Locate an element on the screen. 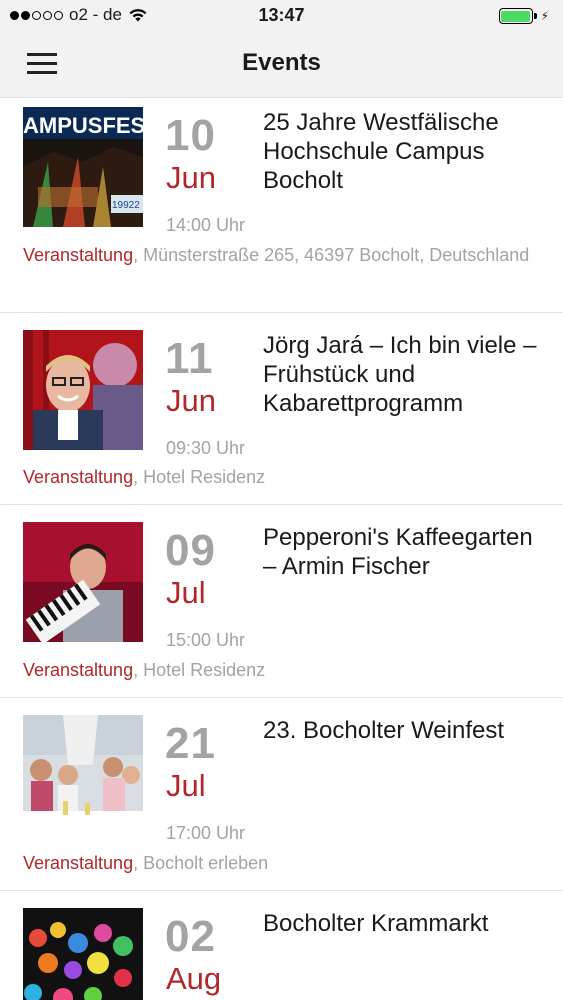 This screenshot has width=563, height=1000. event-day: 11 is located at coordinates (189, 358).